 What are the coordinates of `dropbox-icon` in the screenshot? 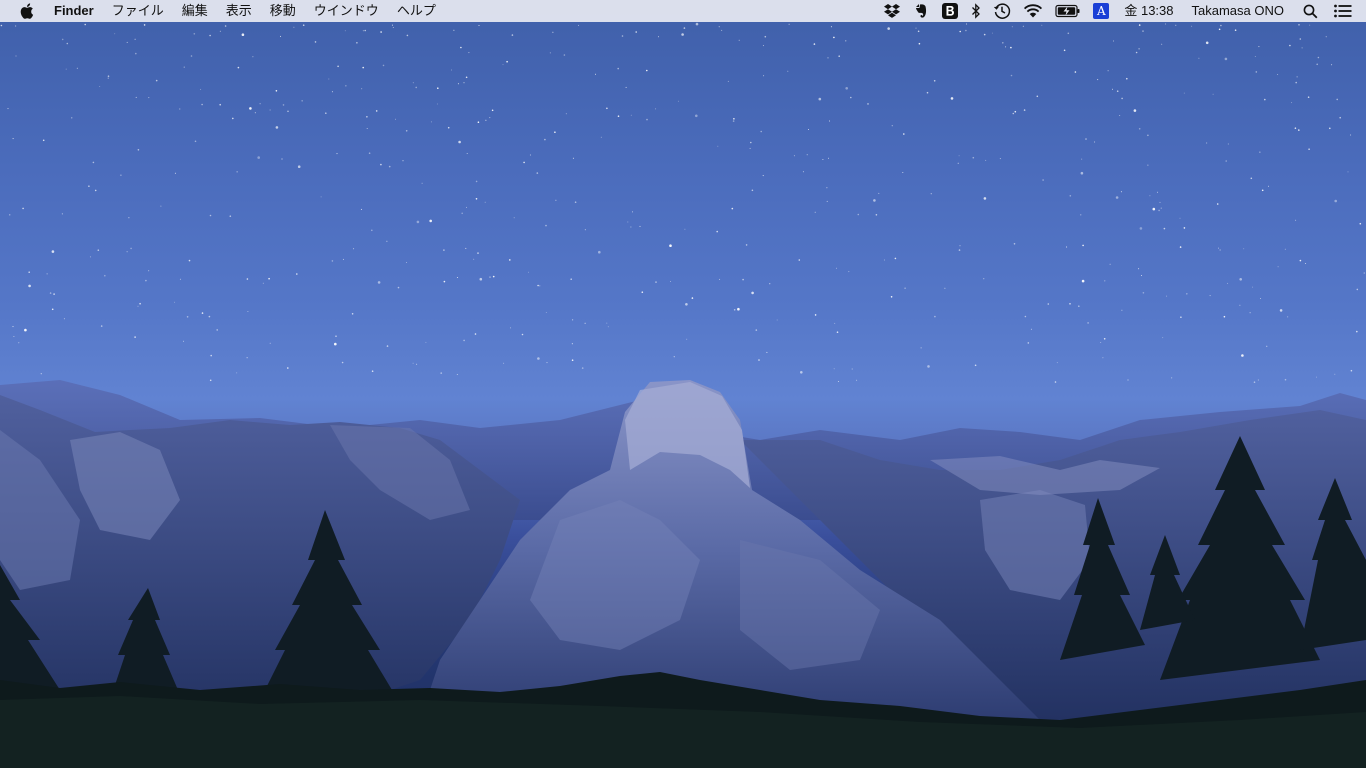 It's located at (892, 11).